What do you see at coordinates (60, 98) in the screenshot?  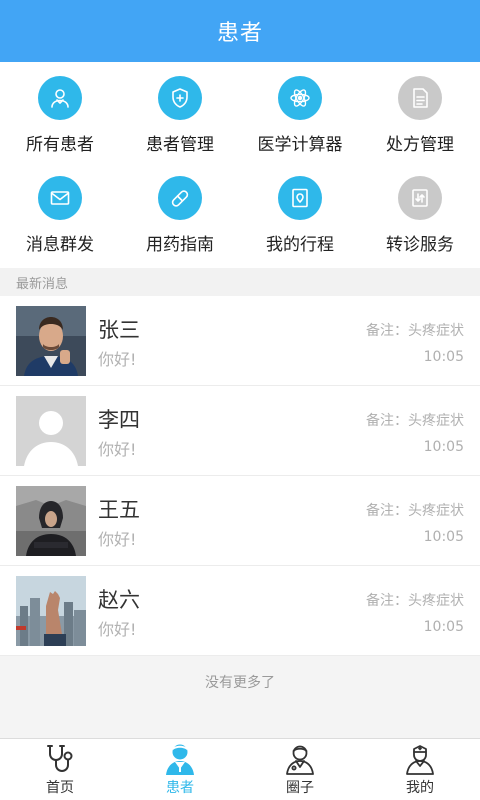 I see `patients-icon` at bounding box center [60, 98].